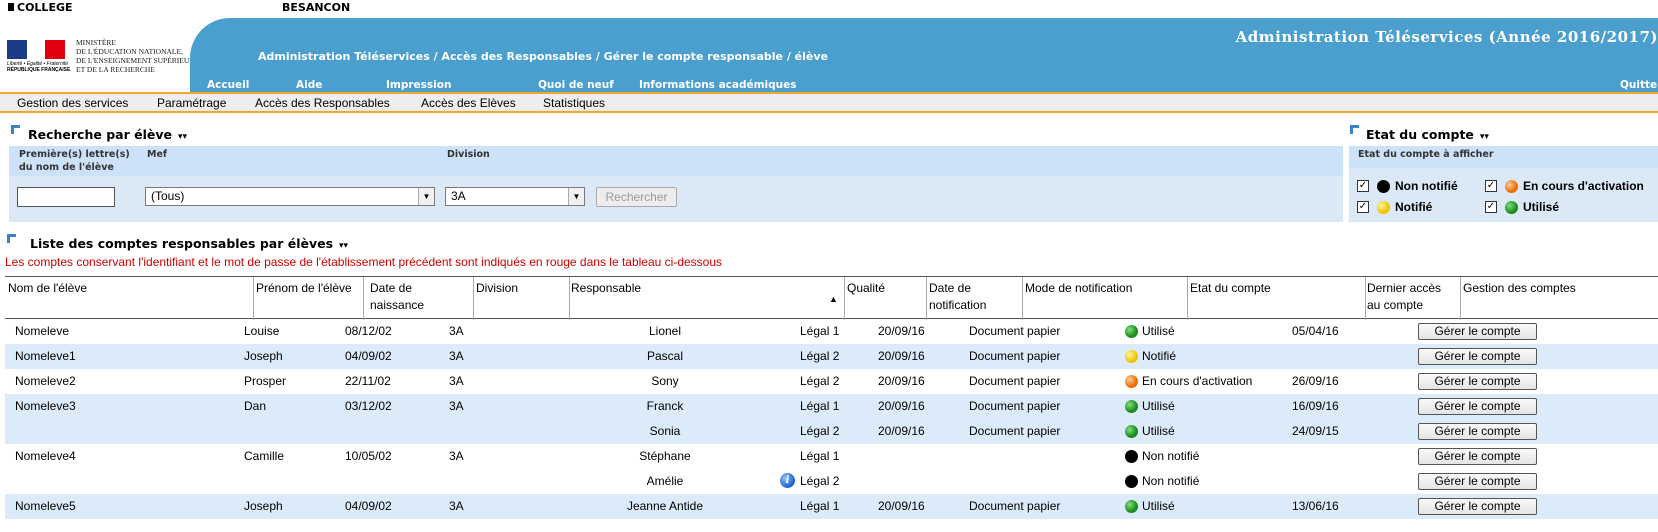  What do you see at coordinates (606, 288) in the screenshot?
I see `col-responsable: Responsable` at bounding box center [606, 288].